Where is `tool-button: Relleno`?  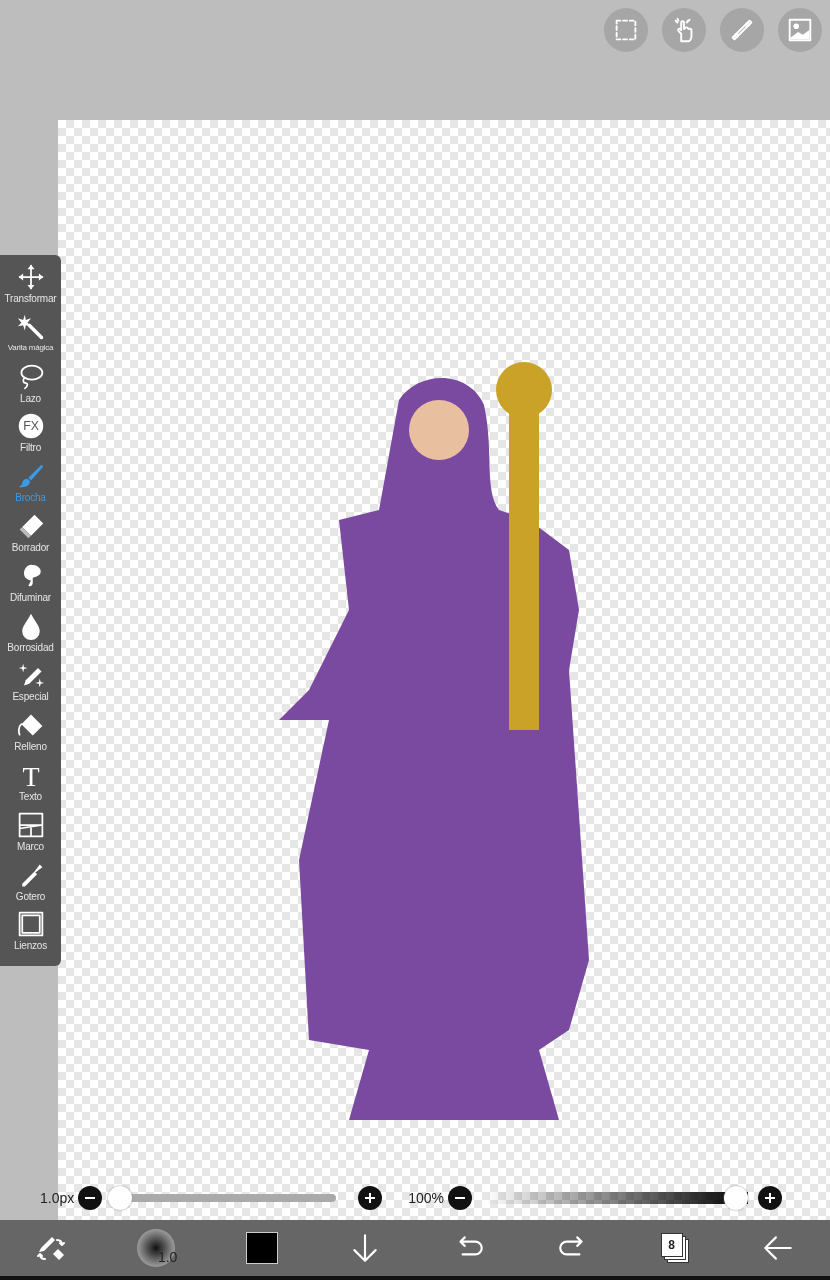 tool-button: Relleno is located at coordinates (30, 736).